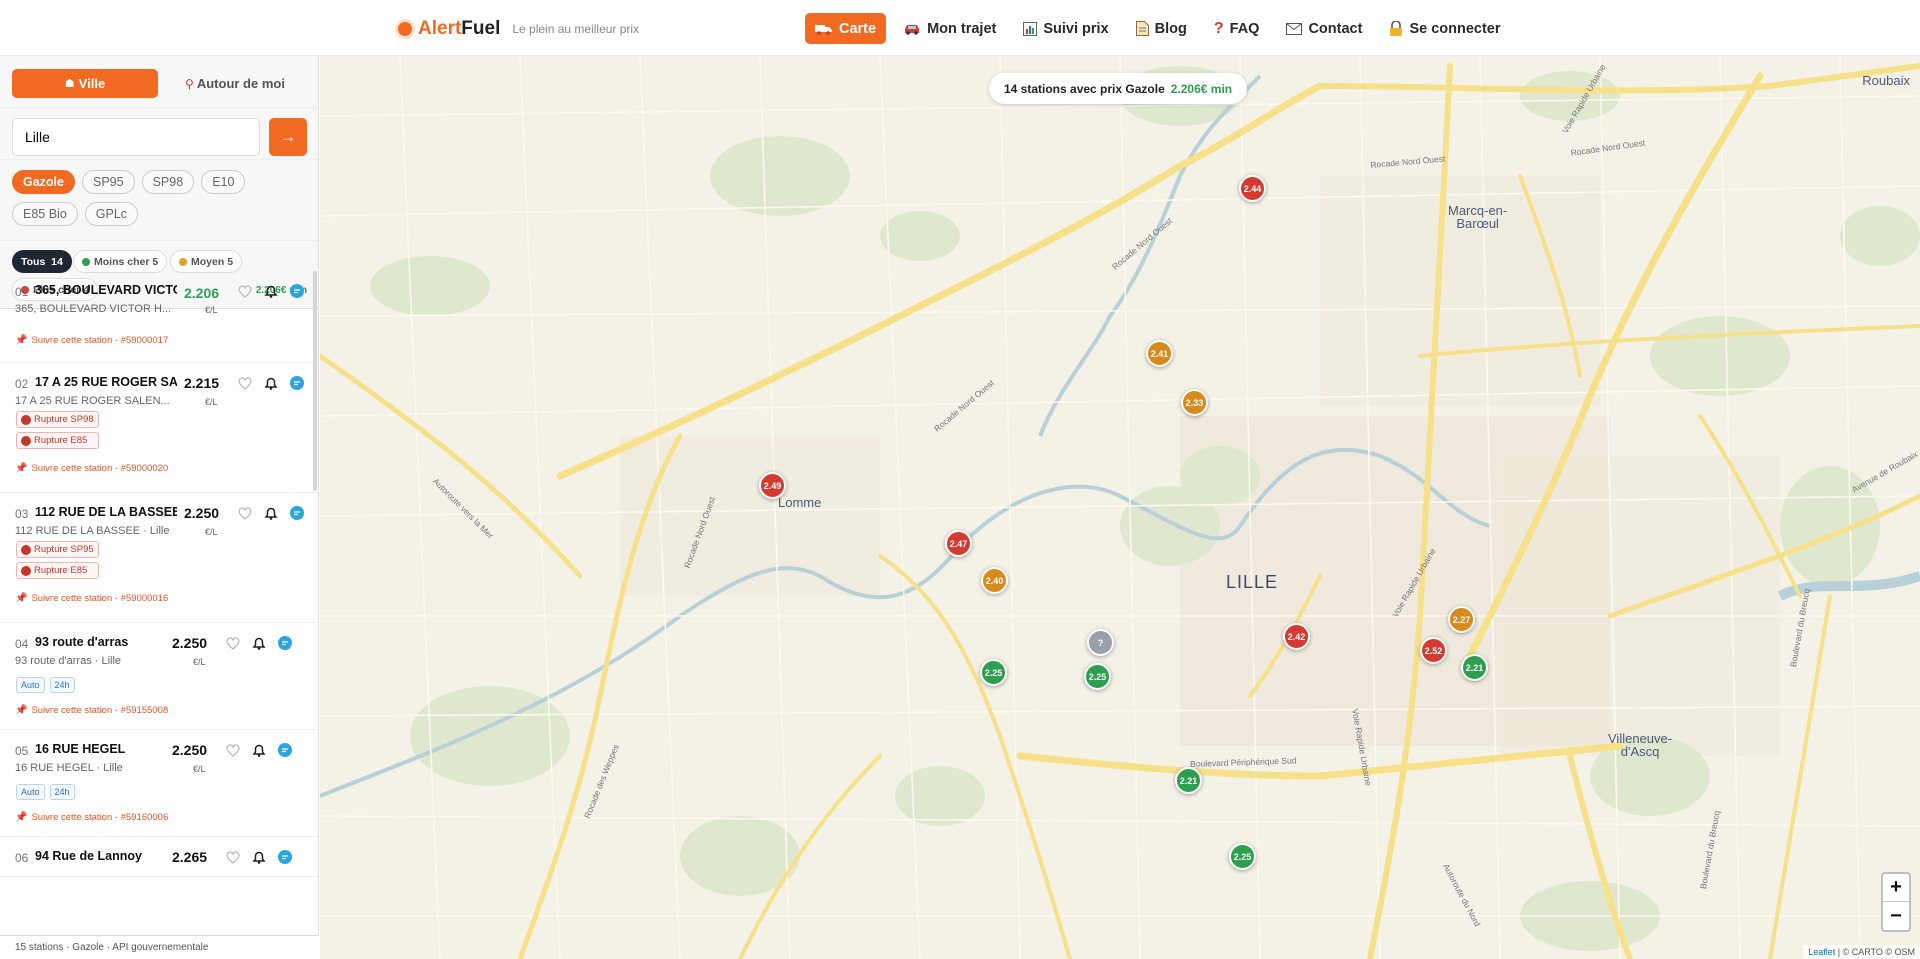 This screenshot has height=959, width=1920. Describe the element at coordinates (912, 29) in the screenshot. I see `car-icon` at that location.